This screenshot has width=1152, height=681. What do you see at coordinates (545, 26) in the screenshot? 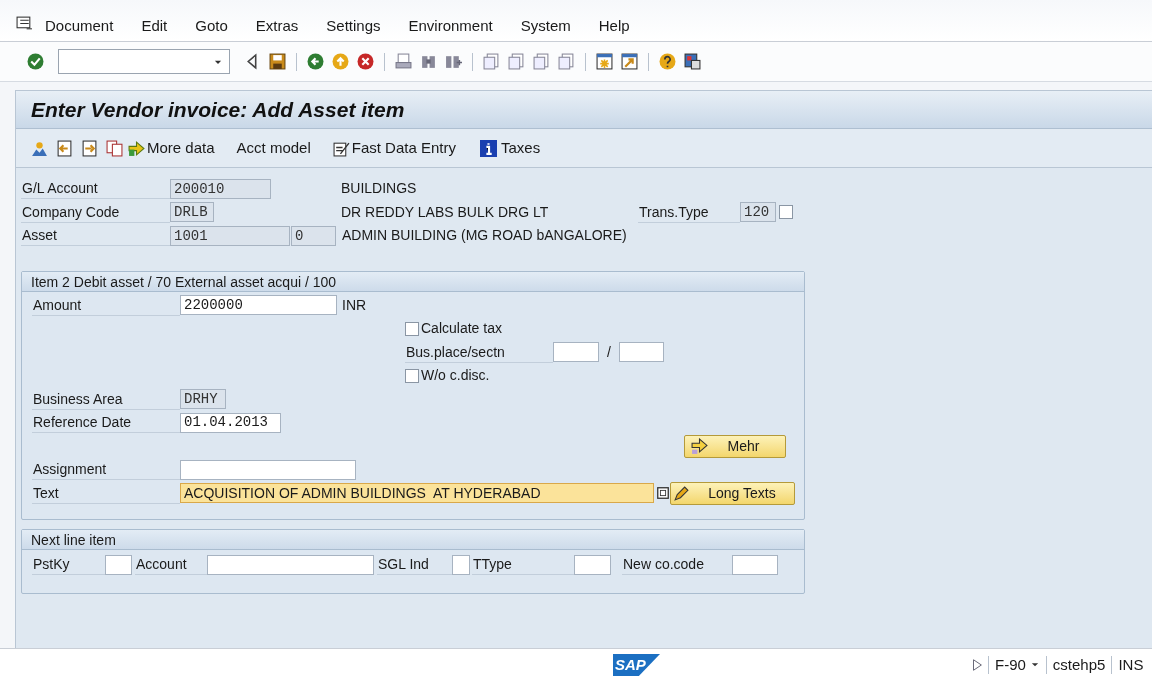
I see `menu-item: System` at bounding box center [545, 26].